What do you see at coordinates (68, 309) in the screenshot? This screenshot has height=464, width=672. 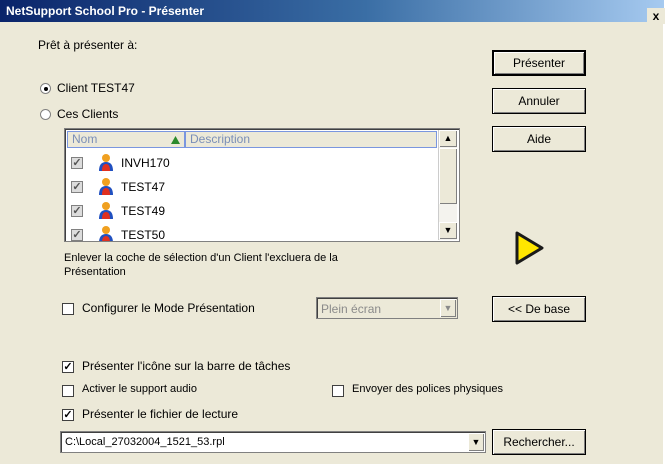 I see `config-mode-checkbox` at bounding box center [68, 309].